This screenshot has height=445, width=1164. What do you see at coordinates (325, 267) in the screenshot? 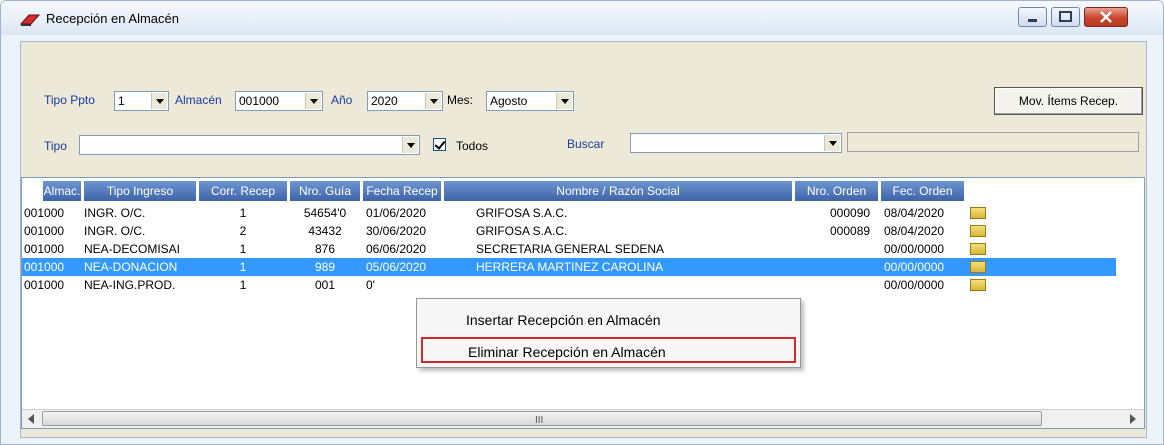
I see `cell-guia: 989` at bounding box center [325, 267].